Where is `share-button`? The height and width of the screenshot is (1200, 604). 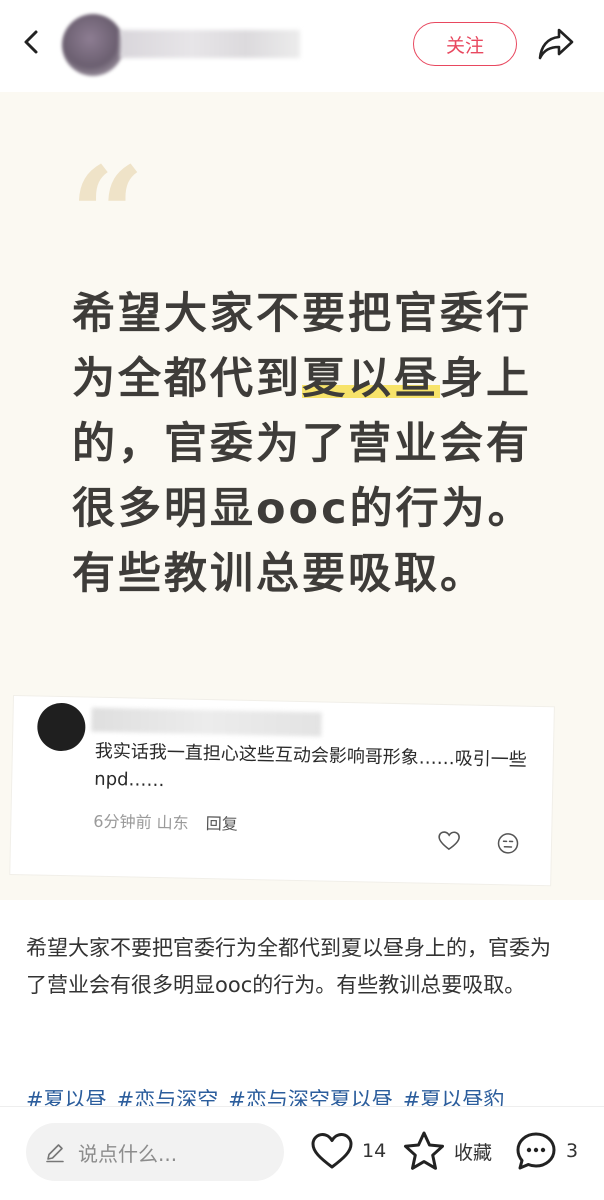 share-button is located at coordinates (556, 44).